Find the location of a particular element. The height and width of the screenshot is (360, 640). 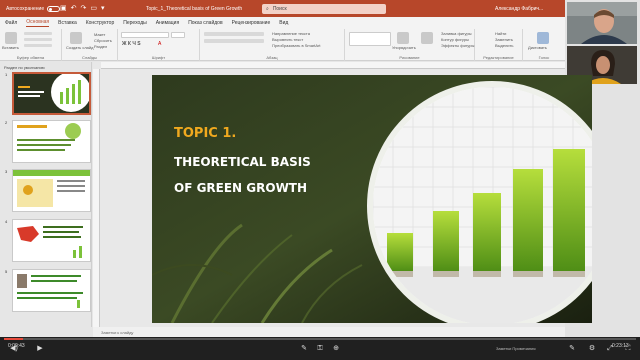

toggle-icon is located at coordinates (54, 9).